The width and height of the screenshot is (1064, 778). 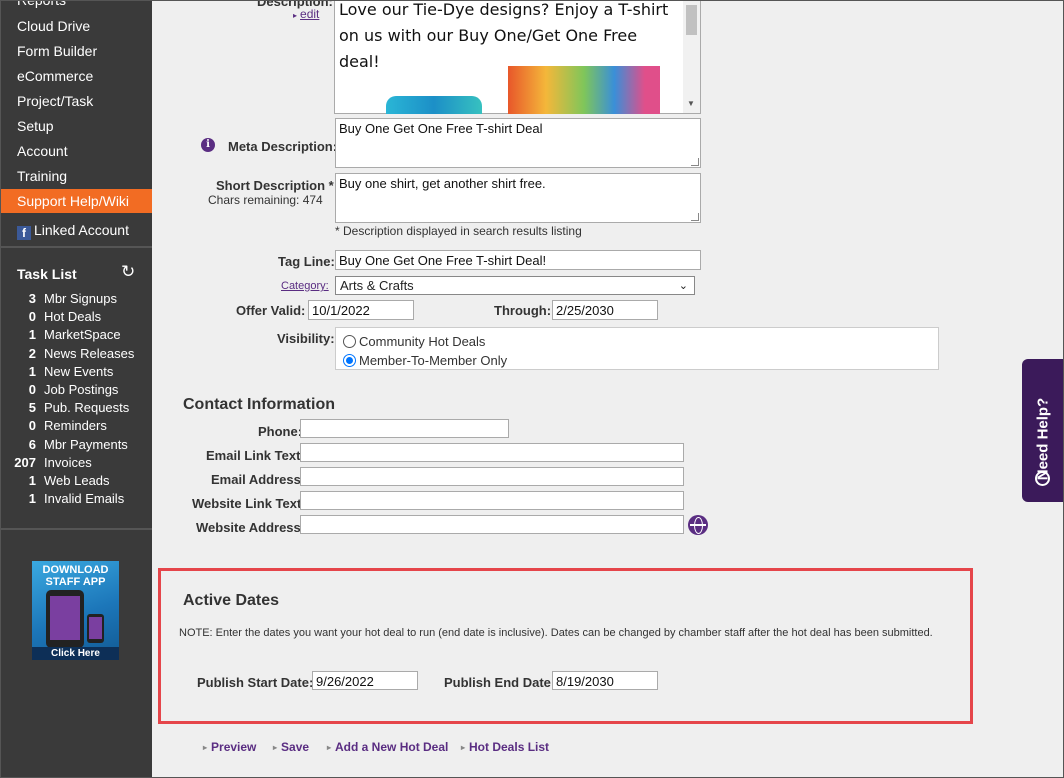 I want to click on offer-valid-field: 10/1/2022, so click(x=361, y=310).